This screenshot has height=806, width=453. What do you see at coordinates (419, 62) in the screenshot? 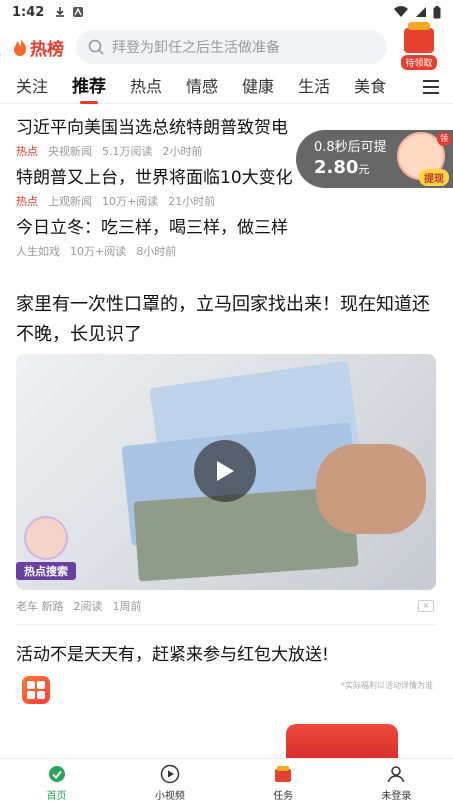
I see `gift-label: 待领取` at bounding box center [419, 62].